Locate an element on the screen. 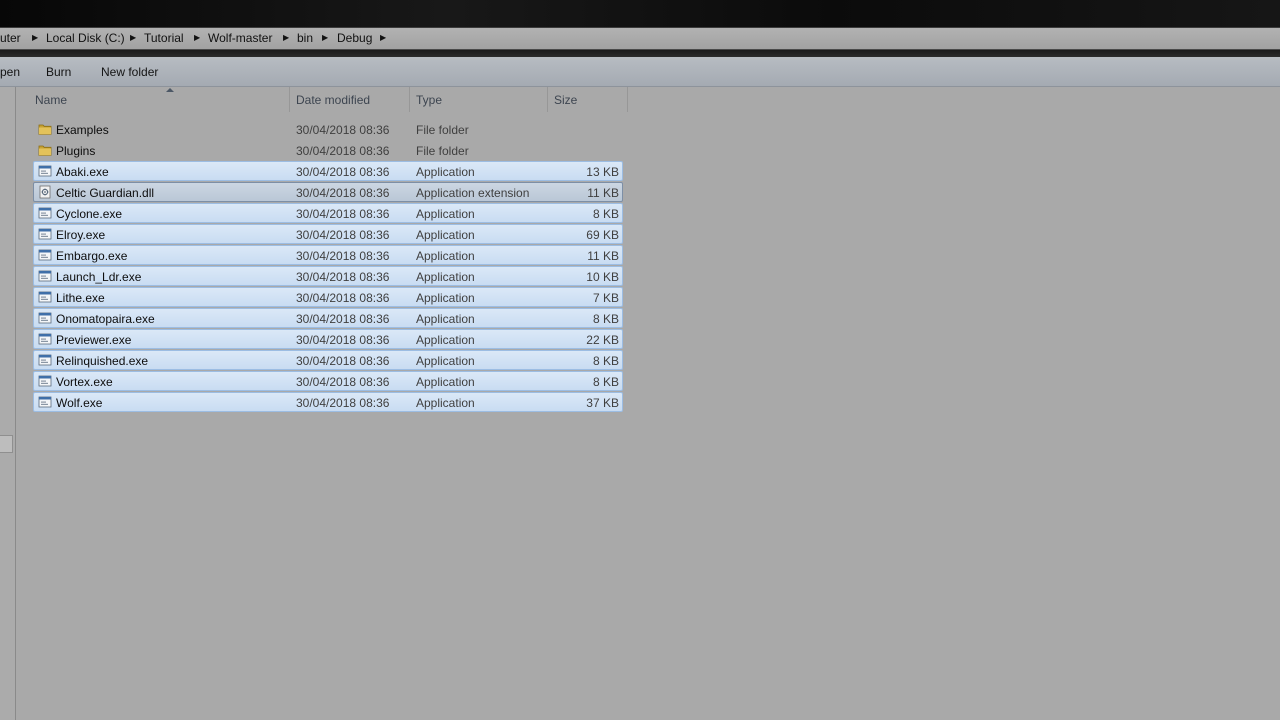 Image resolution: width=1280 pixels, height=720 pixels. file-name: Elroy.exe is located at coordinates (81, 235).